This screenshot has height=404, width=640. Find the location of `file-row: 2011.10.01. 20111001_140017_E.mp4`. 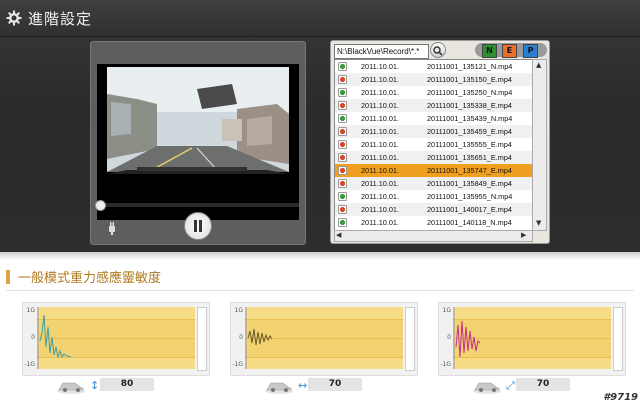

file-row: 2011.10.01. 20111001_140017_E.mp4 is located at coordinates (433, 209).